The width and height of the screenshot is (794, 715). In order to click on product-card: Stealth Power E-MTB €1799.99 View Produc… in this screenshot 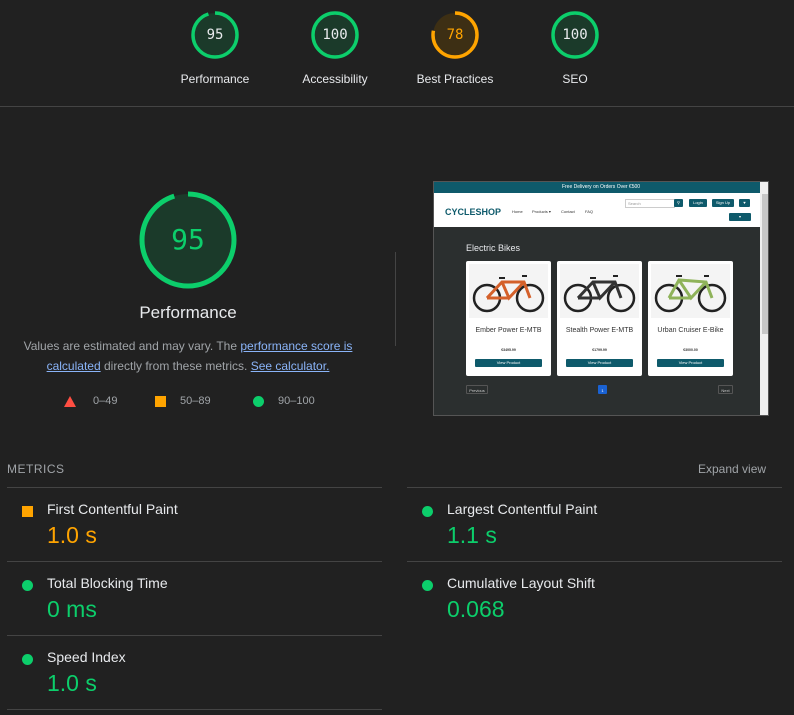, I will do `click(599, 318)`.